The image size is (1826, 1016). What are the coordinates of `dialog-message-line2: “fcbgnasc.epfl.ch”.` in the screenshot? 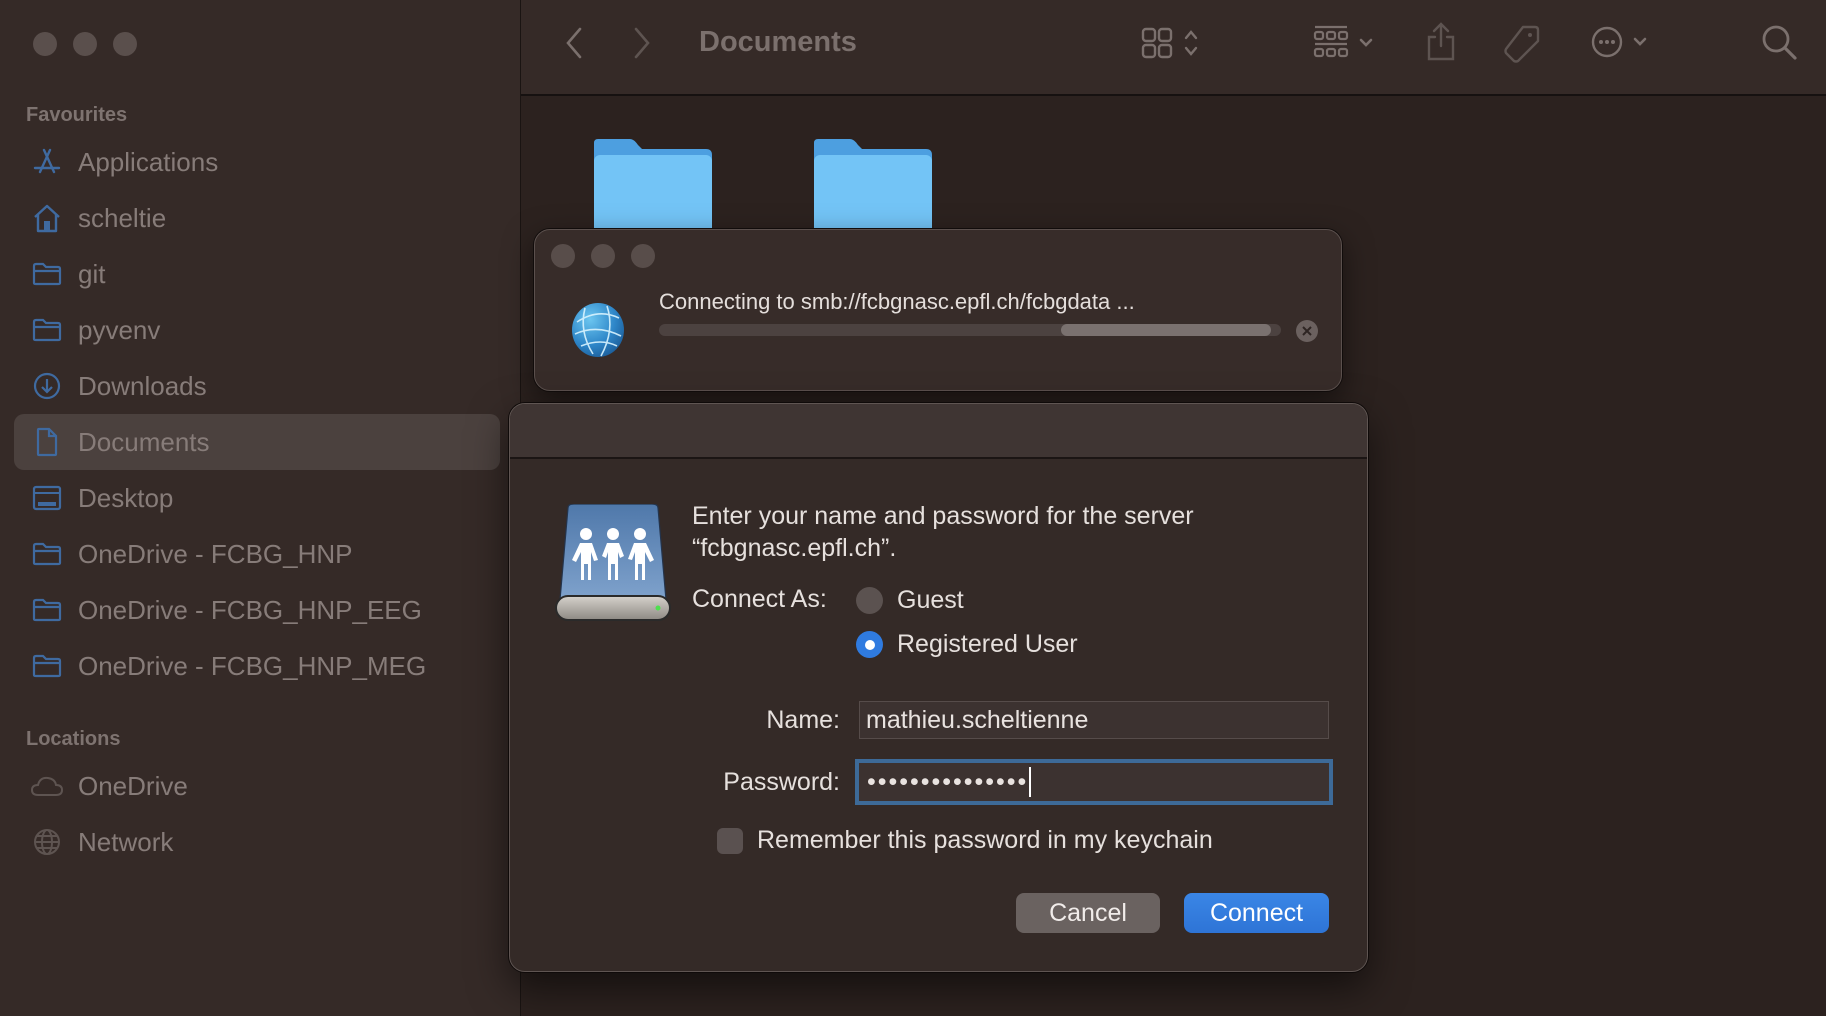 It's located at (794, 548).